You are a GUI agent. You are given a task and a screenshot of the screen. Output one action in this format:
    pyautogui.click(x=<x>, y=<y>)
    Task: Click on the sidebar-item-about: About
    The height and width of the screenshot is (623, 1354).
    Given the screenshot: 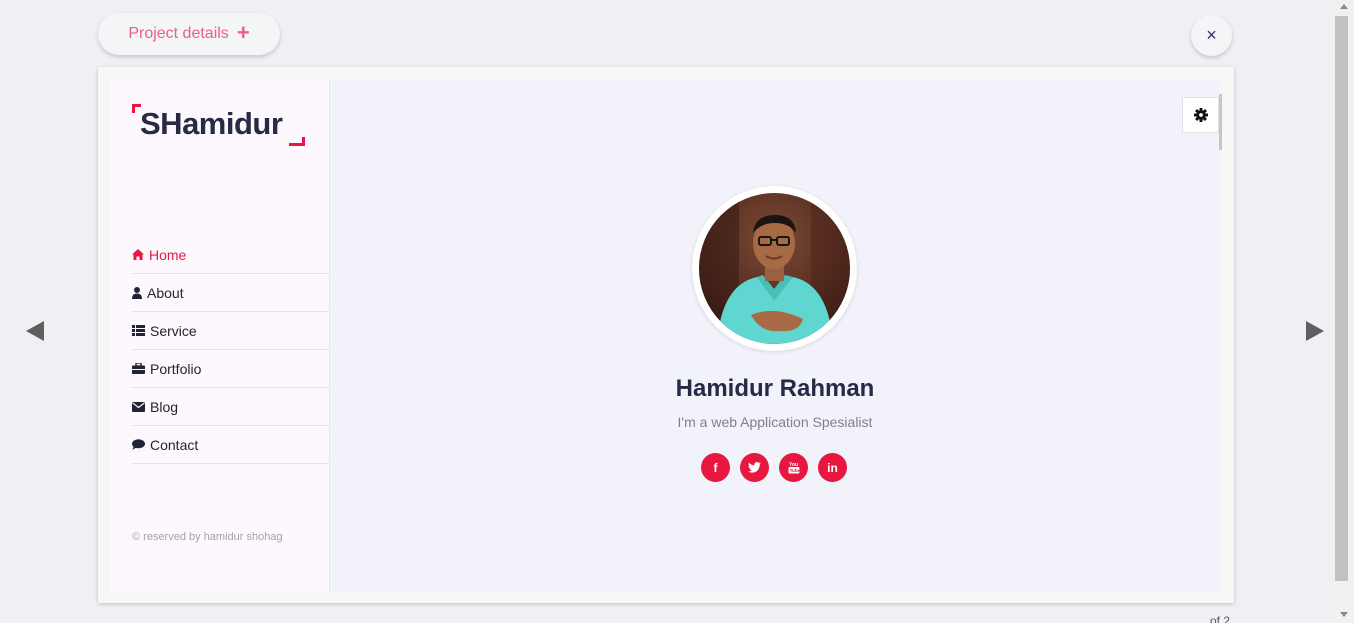 What is the action you would take?
    pyautogui.click(x=230, y=293)
    